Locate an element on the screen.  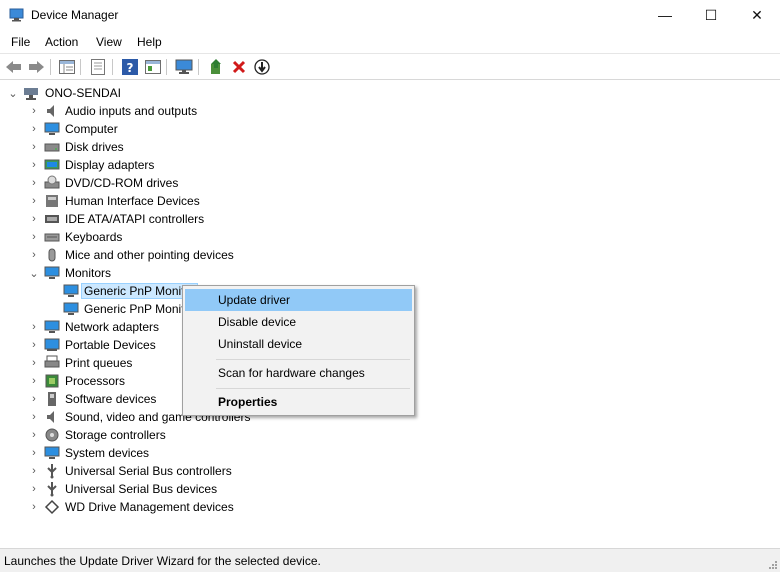
keyboard-icon is located at coordinates (52, 237).